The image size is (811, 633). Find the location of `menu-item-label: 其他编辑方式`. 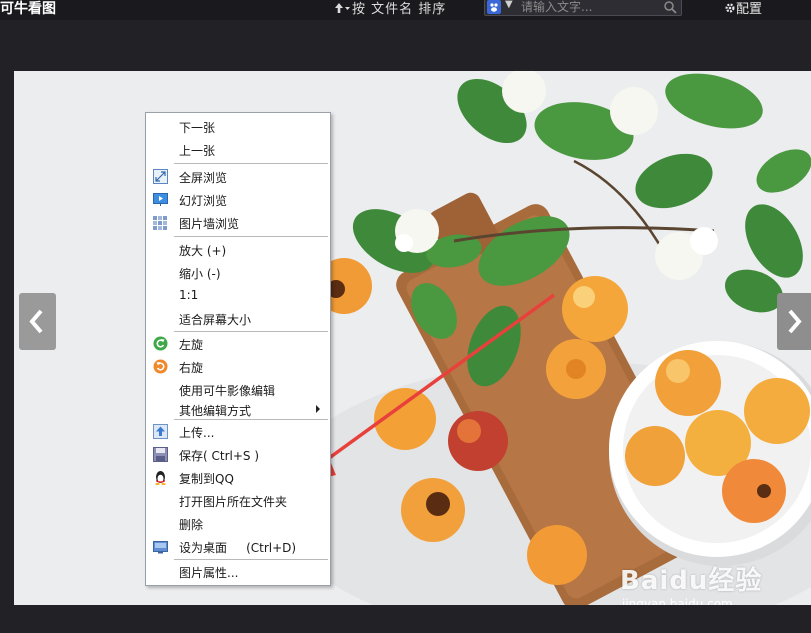

menu-item-label: 其他编辑方式 is located at coordinates (215, 411).